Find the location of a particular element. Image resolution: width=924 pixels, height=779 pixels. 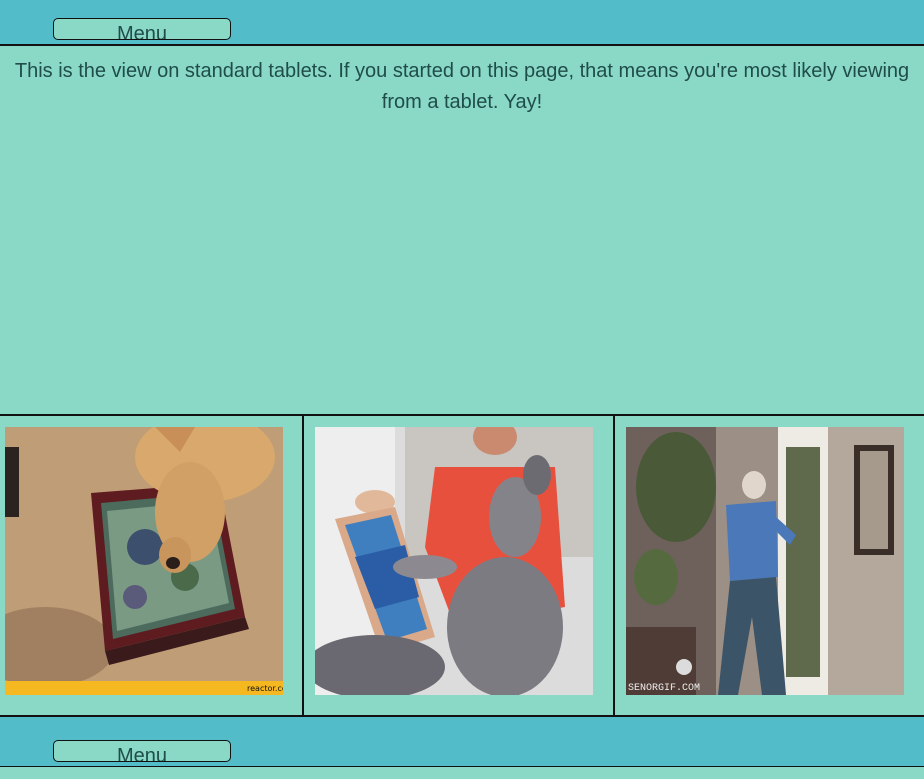

dog-tablet-gif: reactor.cc is located at coordinates (144, 561).